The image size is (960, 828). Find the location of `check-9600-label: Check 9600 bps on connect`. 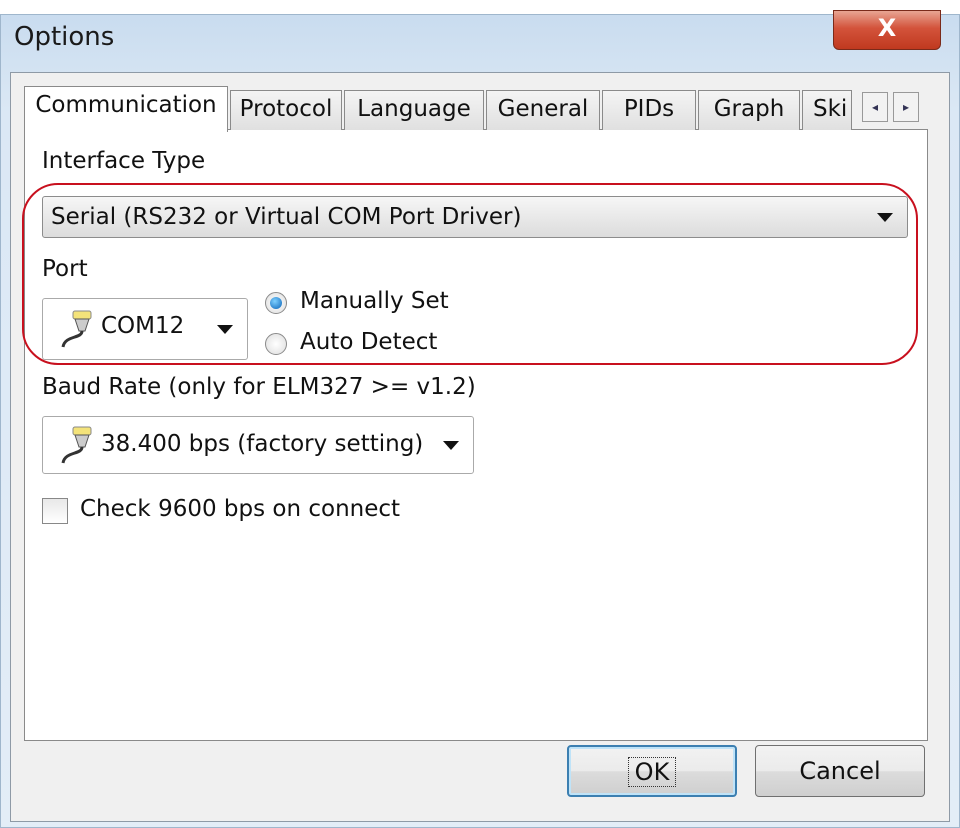

check-9600-label: Check 9600 bps on connect is located at coordinates (240, 509).